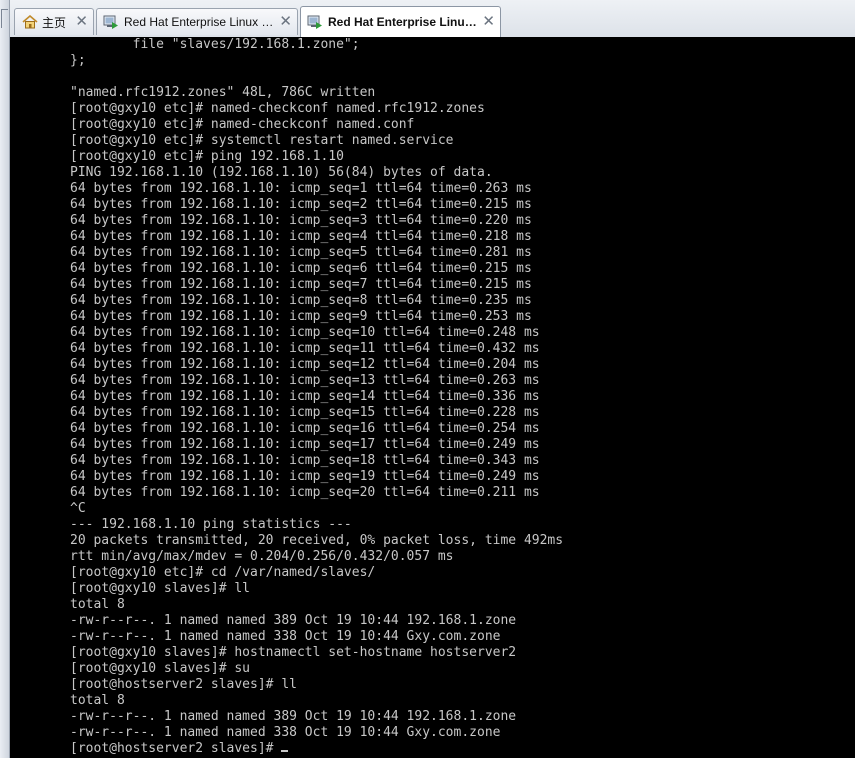 The height and width of the screenshot is (758, 855). Describe the element at coordinates (183, 684) in the screenshot. I see `terminal-line: [root@hostserver2 slaves]# ll` at that location.